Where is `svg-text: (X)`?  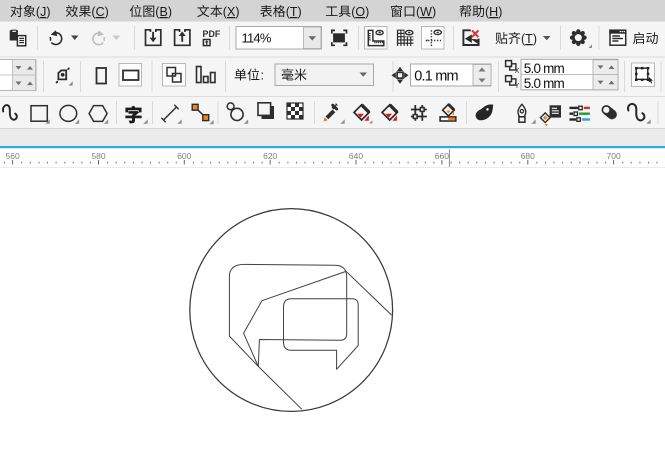 svg-text: (X) is located at coordinates (231, 12).